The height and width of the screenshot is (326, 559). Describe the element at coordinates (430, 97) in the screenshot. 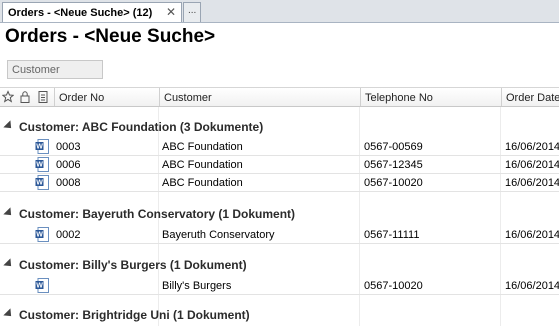

I see `column-header-telephone: Telephone No` at that location.